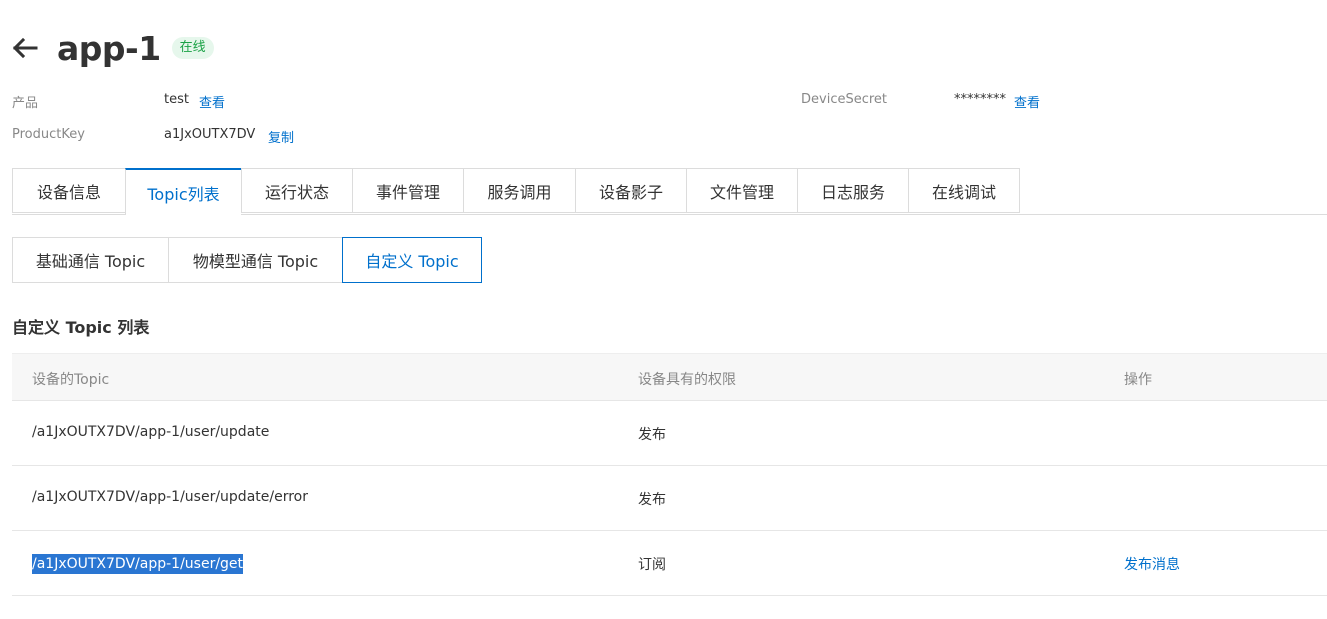  I want to click on device-title: app-1, so click(109, 48).